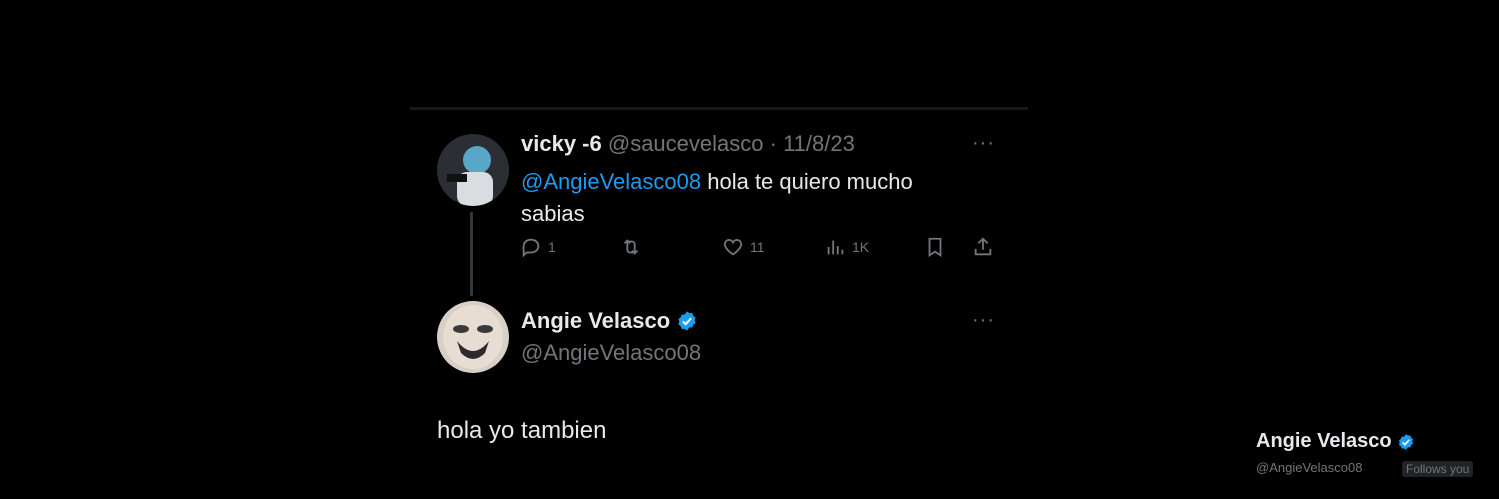 This screenshot has width=1499, height=499. I want to click on retweet-icon, so click(631, 247).